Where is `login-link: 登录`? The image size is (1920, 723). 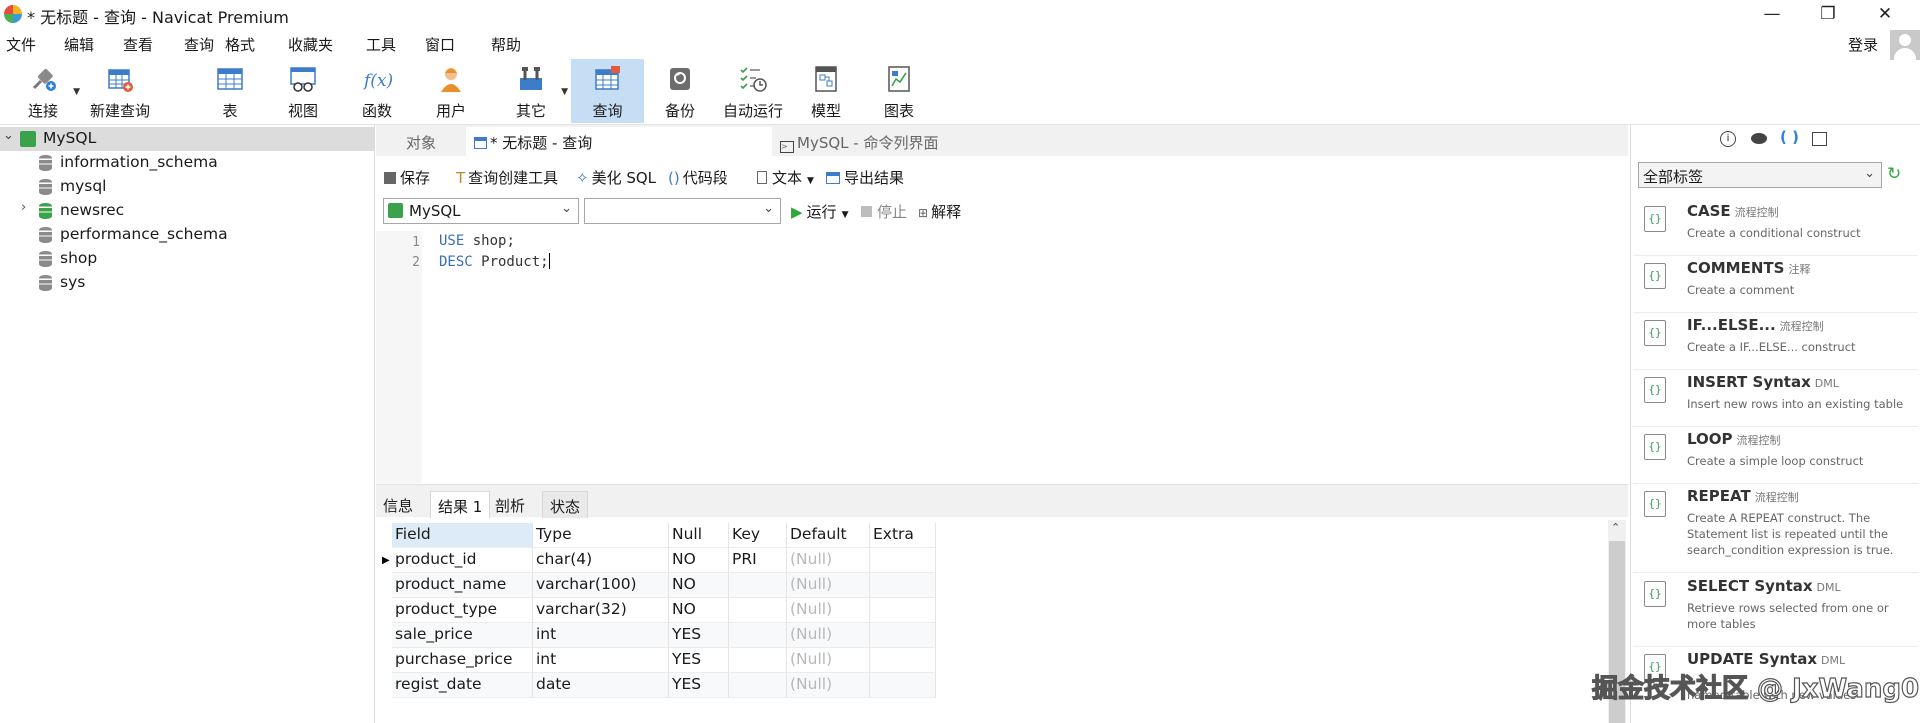
login-link: 登录 is located at coordinates (1863, 44).